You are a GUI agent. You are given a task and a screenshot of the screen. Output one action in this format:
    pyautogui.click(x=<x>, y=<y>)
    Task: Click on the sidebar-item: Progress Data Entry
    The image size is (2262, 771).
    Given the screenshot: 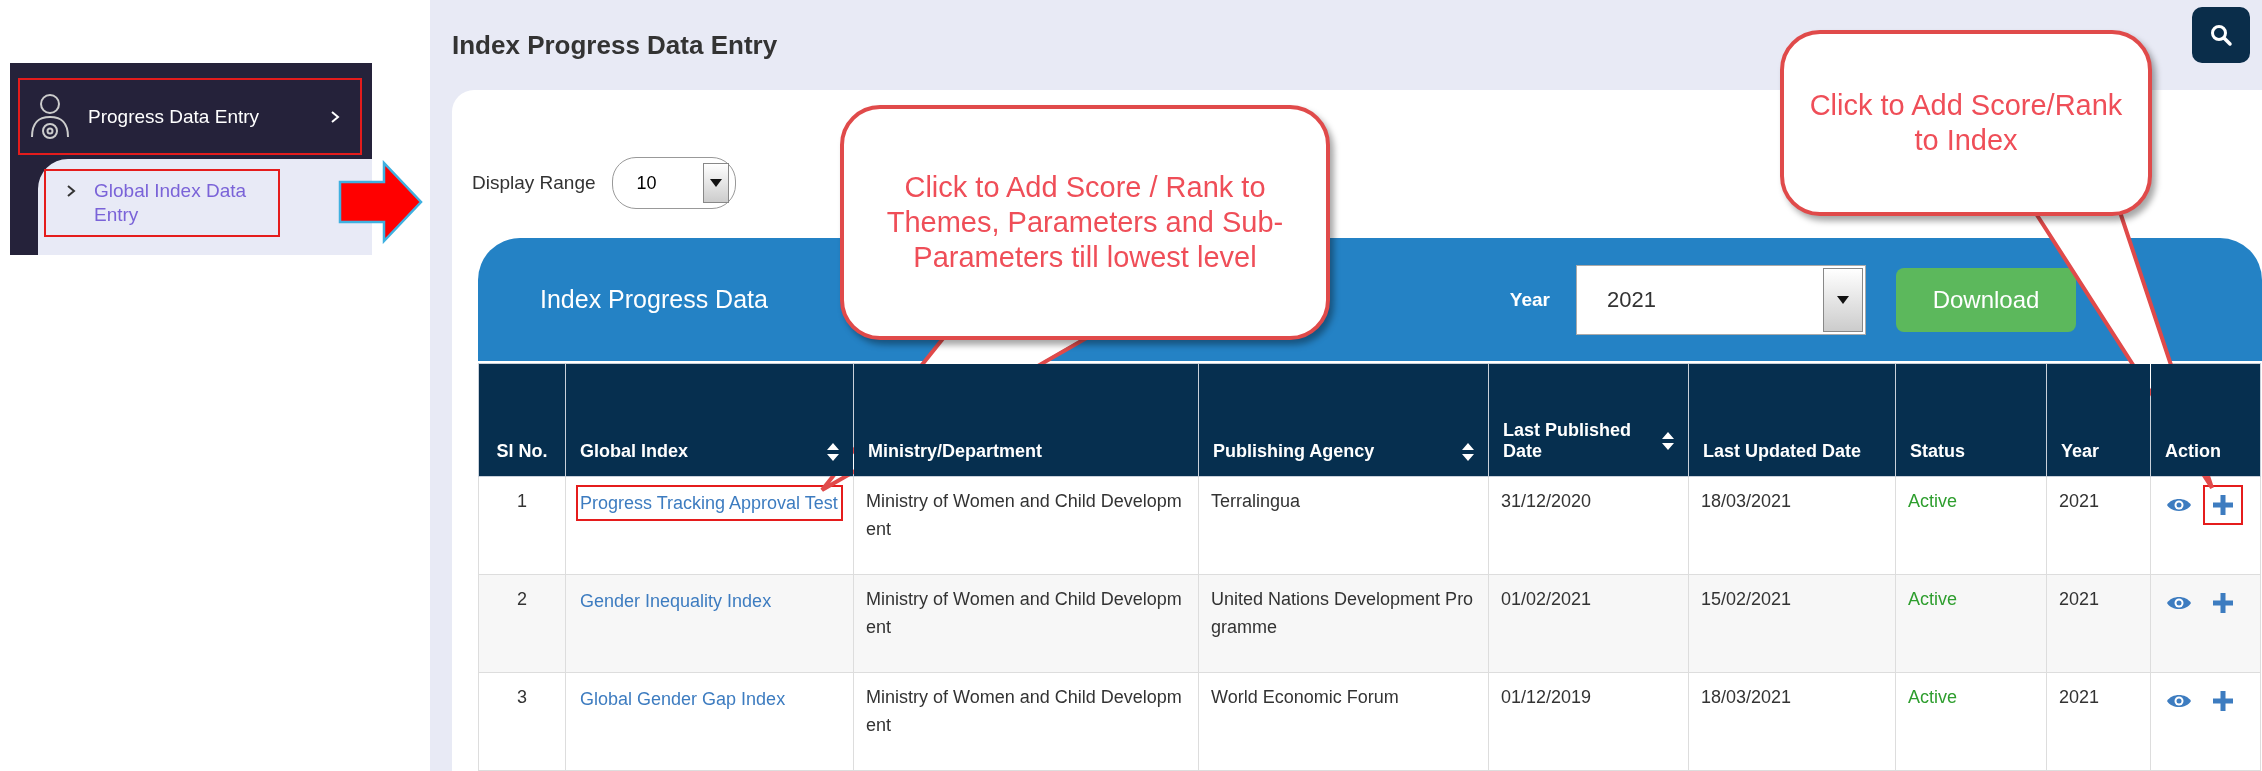 What is the action you would take?
    pyautogui.click(x=190, y=116)
    